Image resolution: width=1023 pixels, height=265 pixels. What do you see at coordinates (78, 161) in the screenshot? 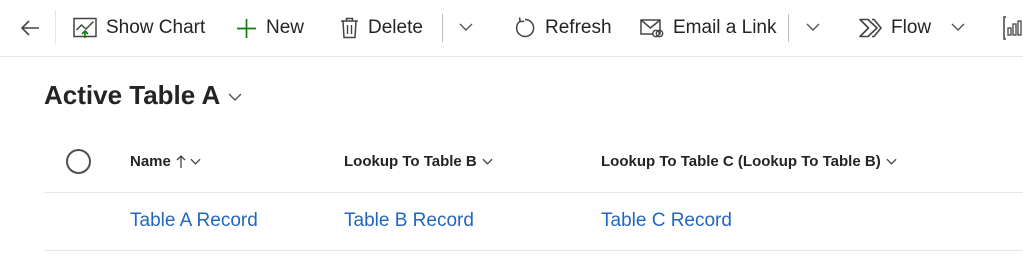
I see `select-all-checkbox` at bounding box center [78, 161].